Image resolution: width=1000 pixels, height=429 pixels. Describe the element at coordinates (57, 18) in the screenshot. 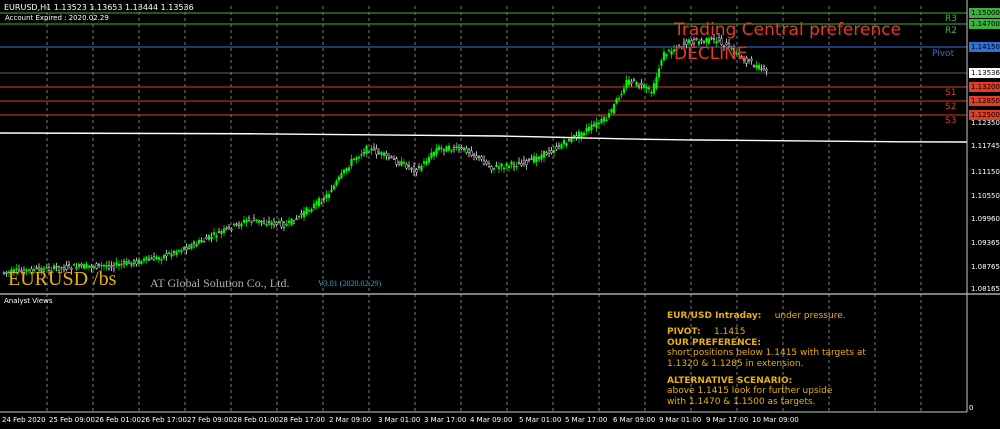

I see `account-expired-label: Account Expired : 2020.02.29` at that location.